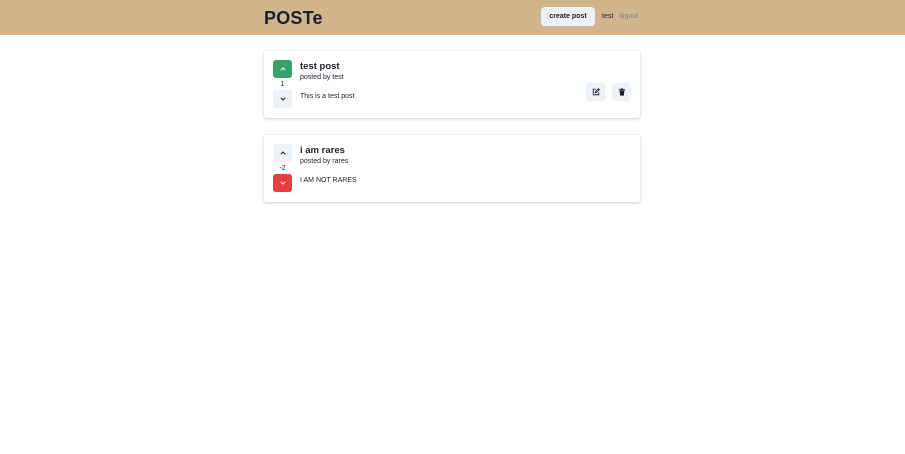 The width and height of the screenshot is (905, 454). What do you see at coordinates (322, 77) in the screenshot?
I see `post-author: posted by test` at bounding box center [322, 77].